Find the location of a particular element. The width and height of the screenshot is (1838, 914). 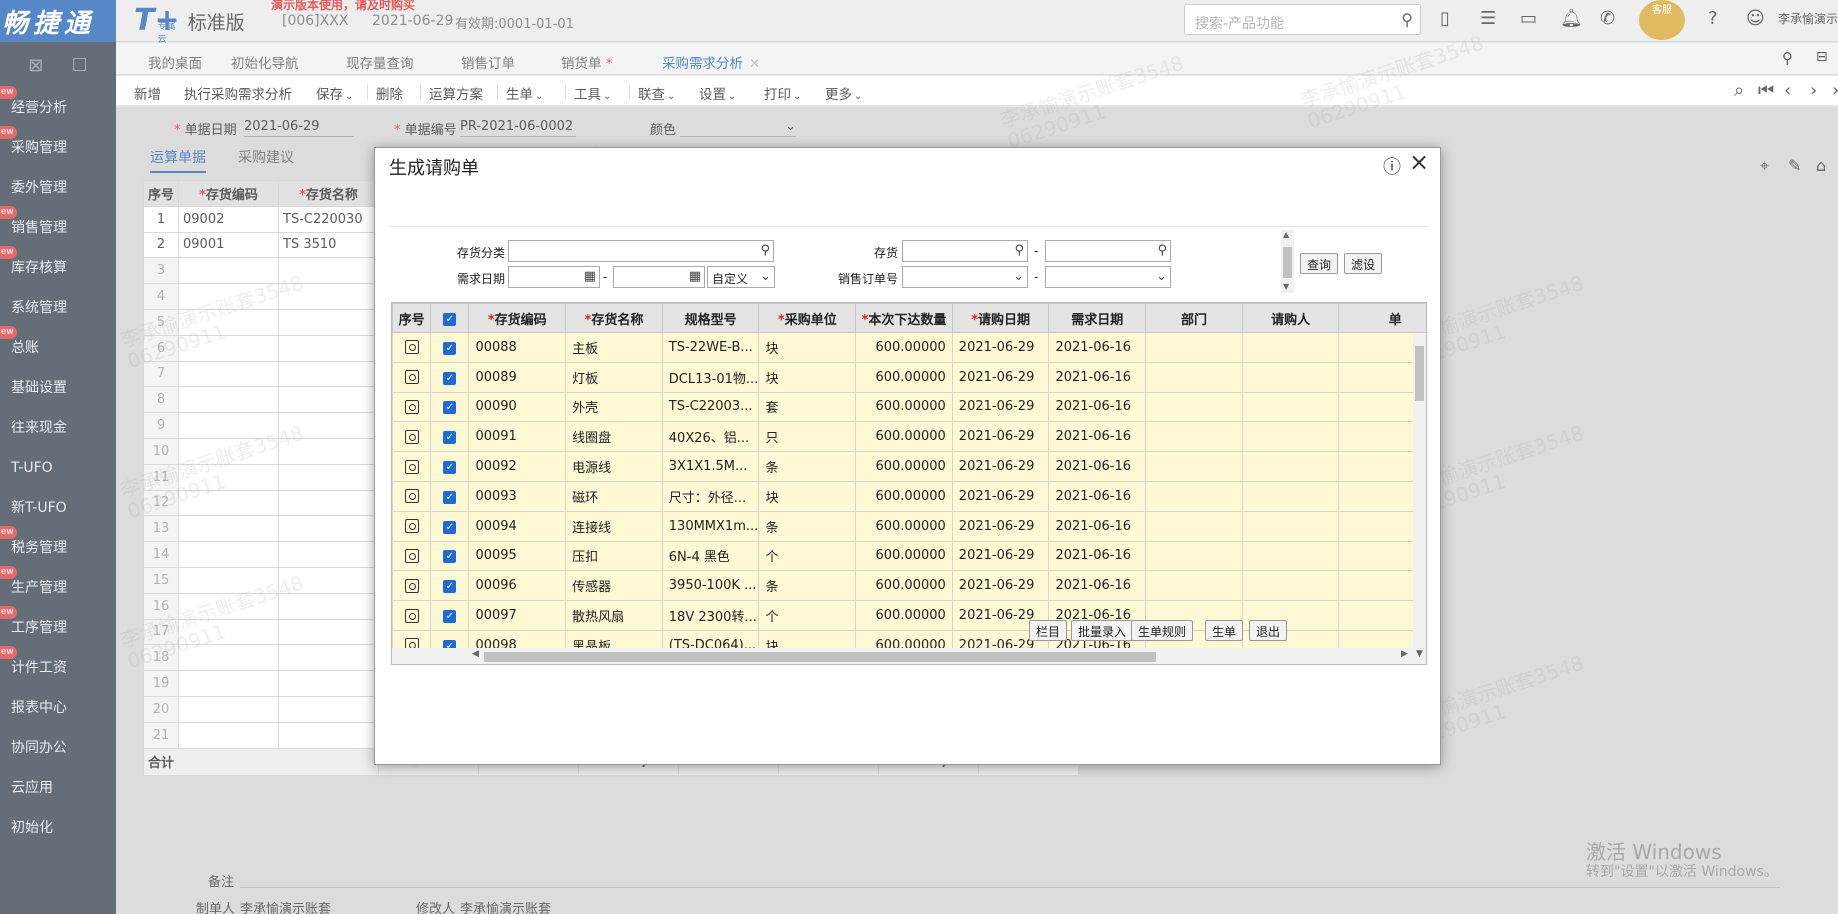

unit-cell: 个 is located at coordinates (807, 615).